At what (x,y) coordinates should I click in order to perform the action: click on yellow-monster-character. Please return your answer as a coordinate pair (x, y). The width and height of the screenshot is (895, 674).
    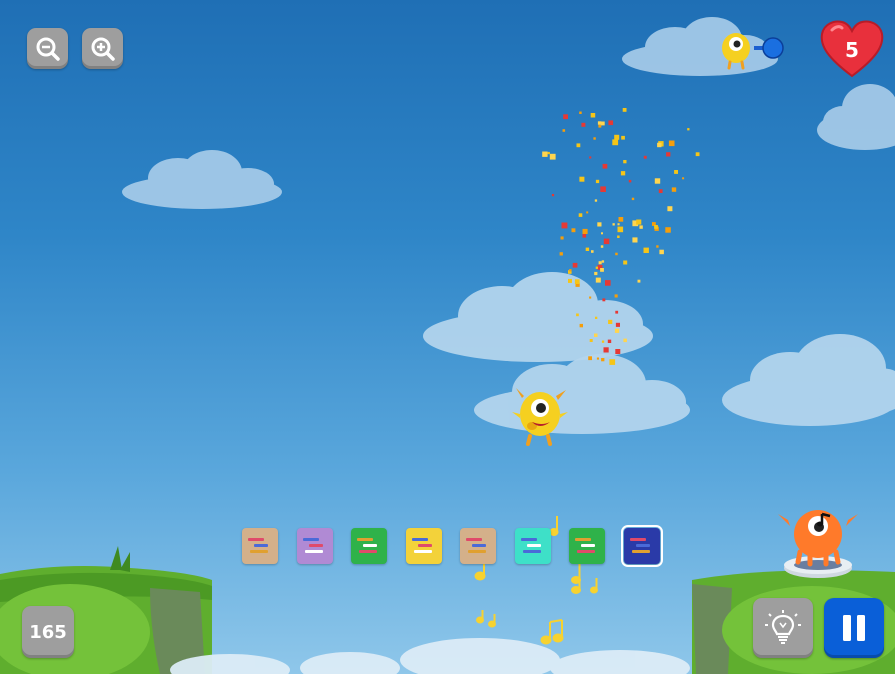
    Looking at the image, I should click on (540, 415).